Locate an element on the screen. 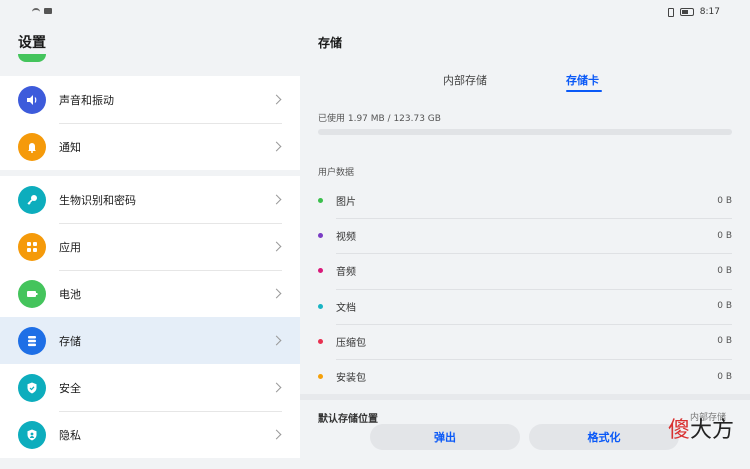 The height and width of the screenshot is (469, 750). wifi-icon is located at coordinates (36, 11).